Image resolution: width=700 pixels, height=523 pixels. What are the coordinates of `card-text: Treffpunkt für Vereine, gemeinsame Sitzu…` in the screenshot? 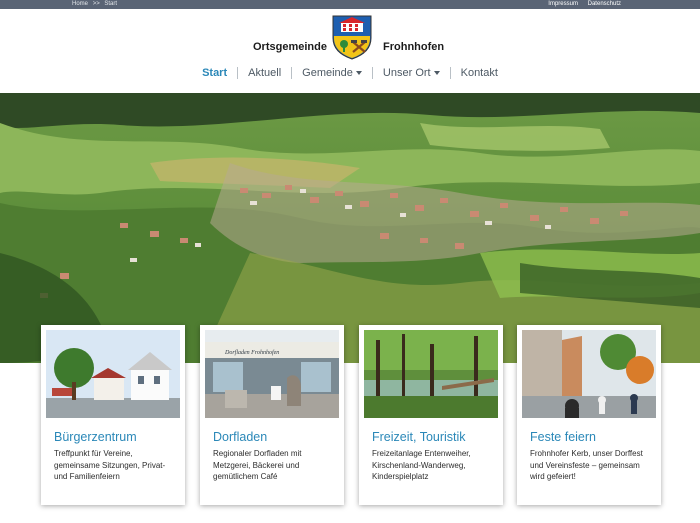 It's located at (110, 465).